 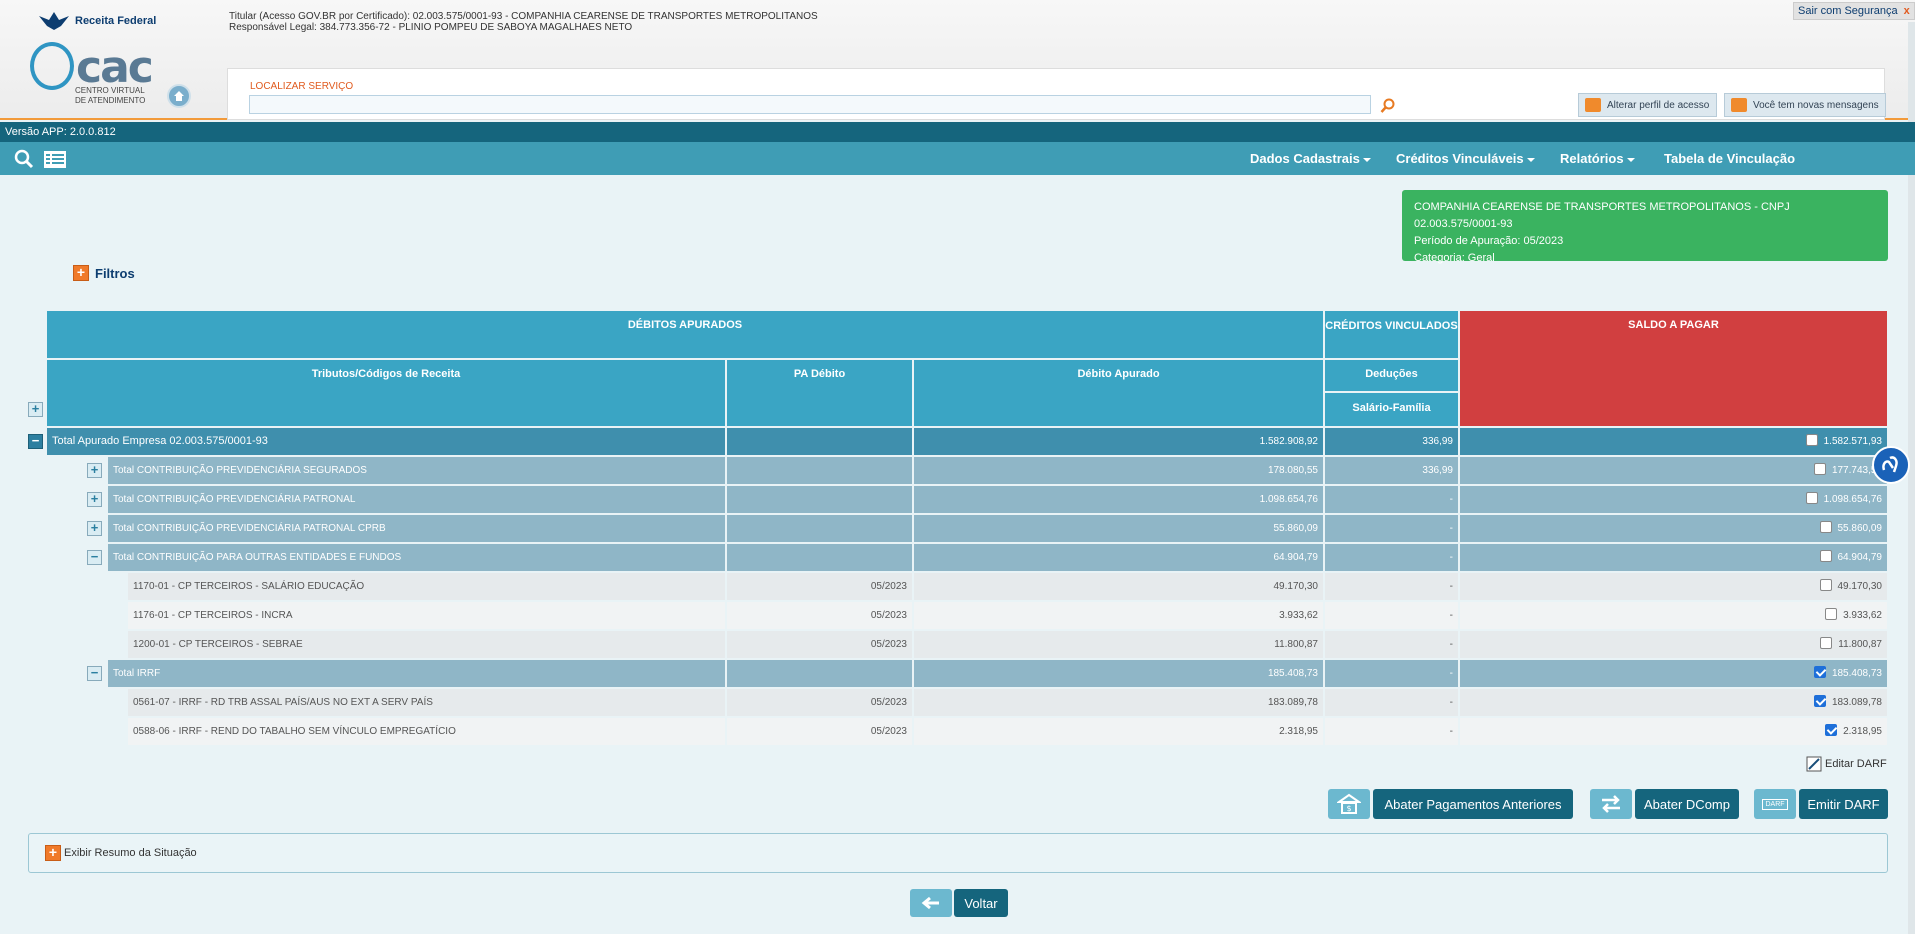 What do you see at coordinates (1673, 528) in the screenshot?
I see `row-saldo: 55.860,09` at bounding box center [1673, 528].